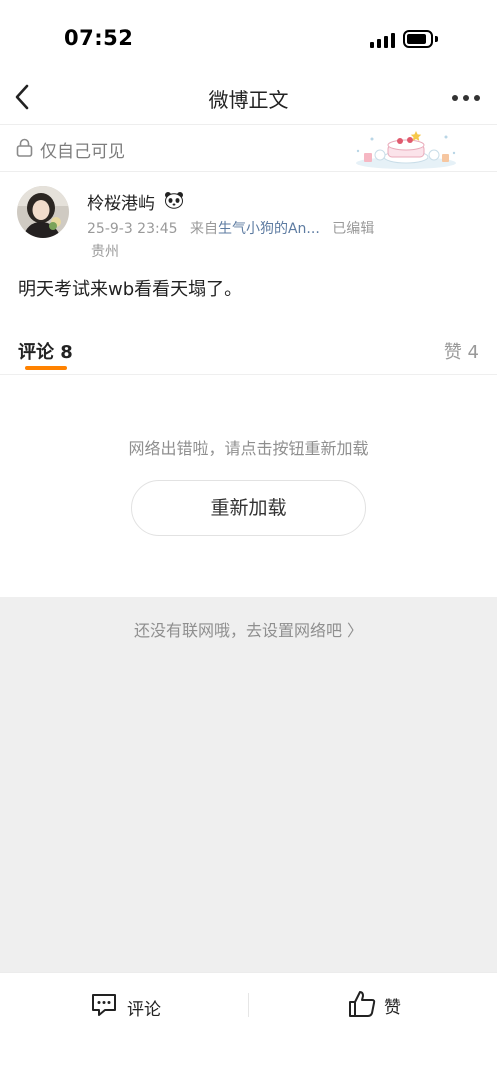 This screenshot has width=497, height=1080. What do you see at coordinates (248, 1005) in the screenshot?
I see `toolbar-divider` at bounding box center [248, 1005].